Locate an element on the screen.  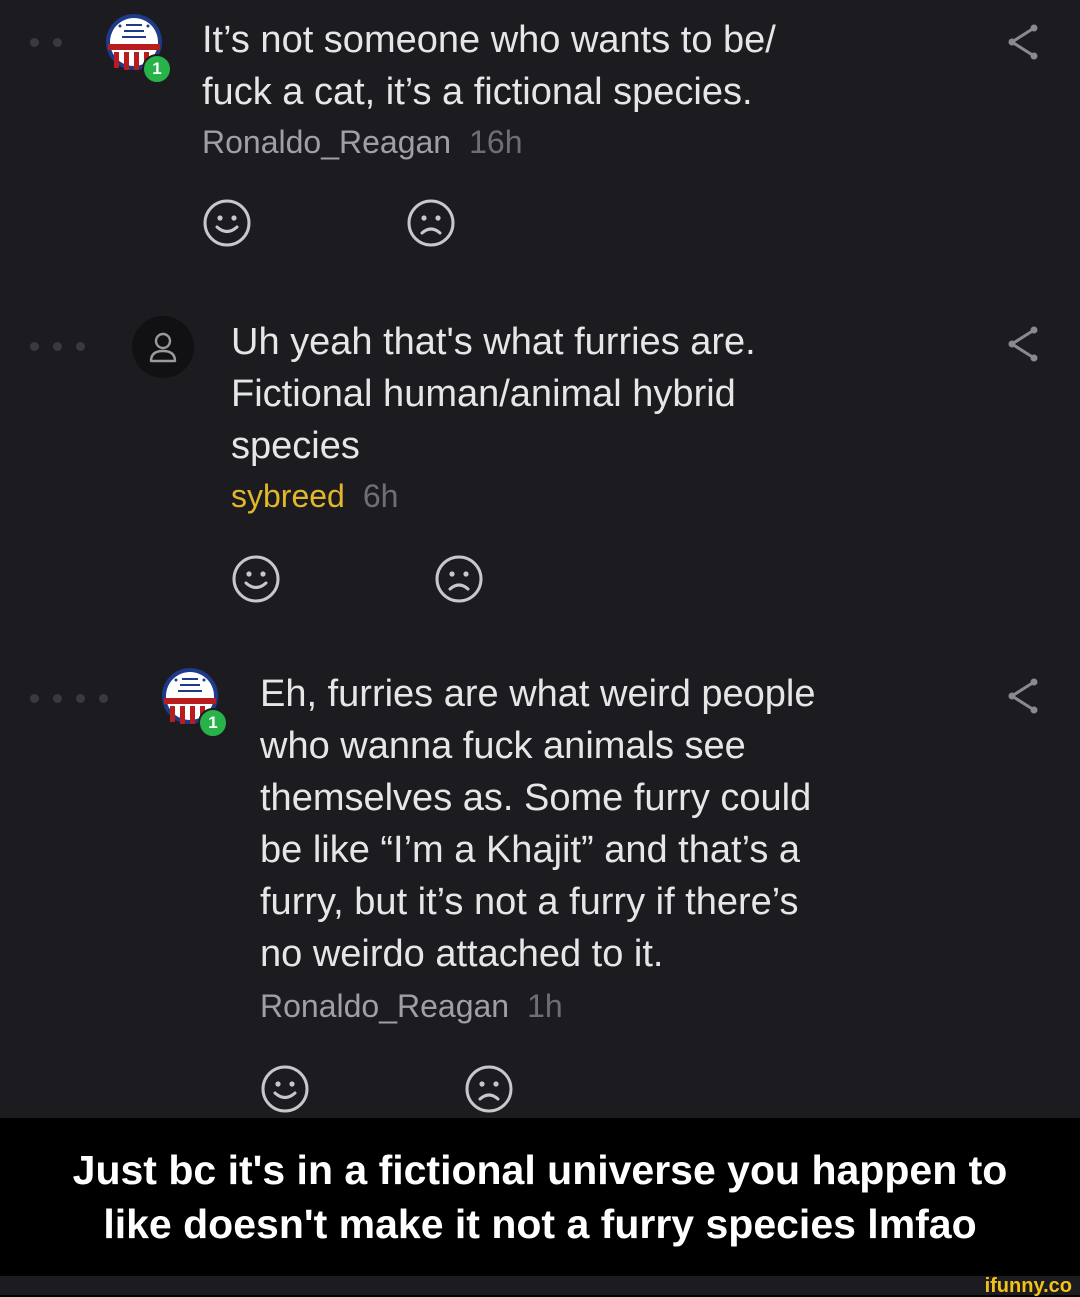
comment-meta: Ronaldo_Reagan 16h is located at coordinates (362, 142).